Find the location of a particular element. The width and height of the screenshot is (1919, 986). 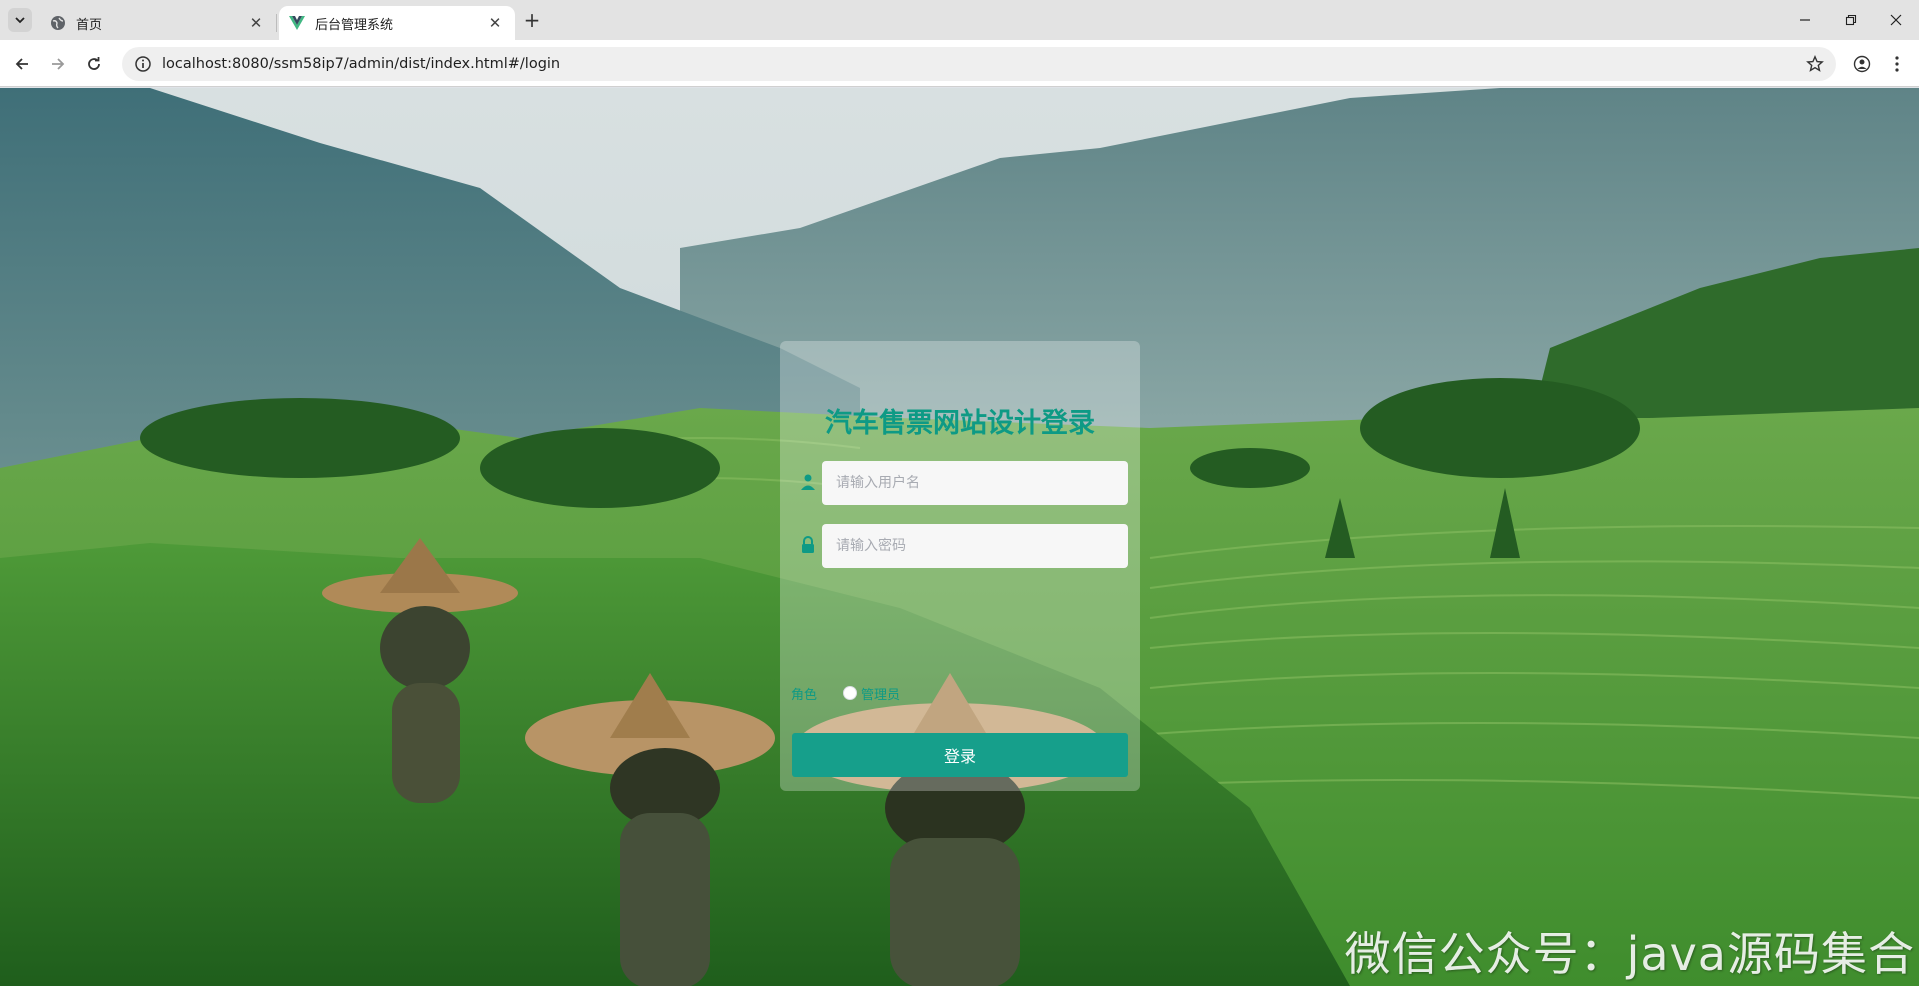

arrow-right-icon is located at coordinates (58, 64).